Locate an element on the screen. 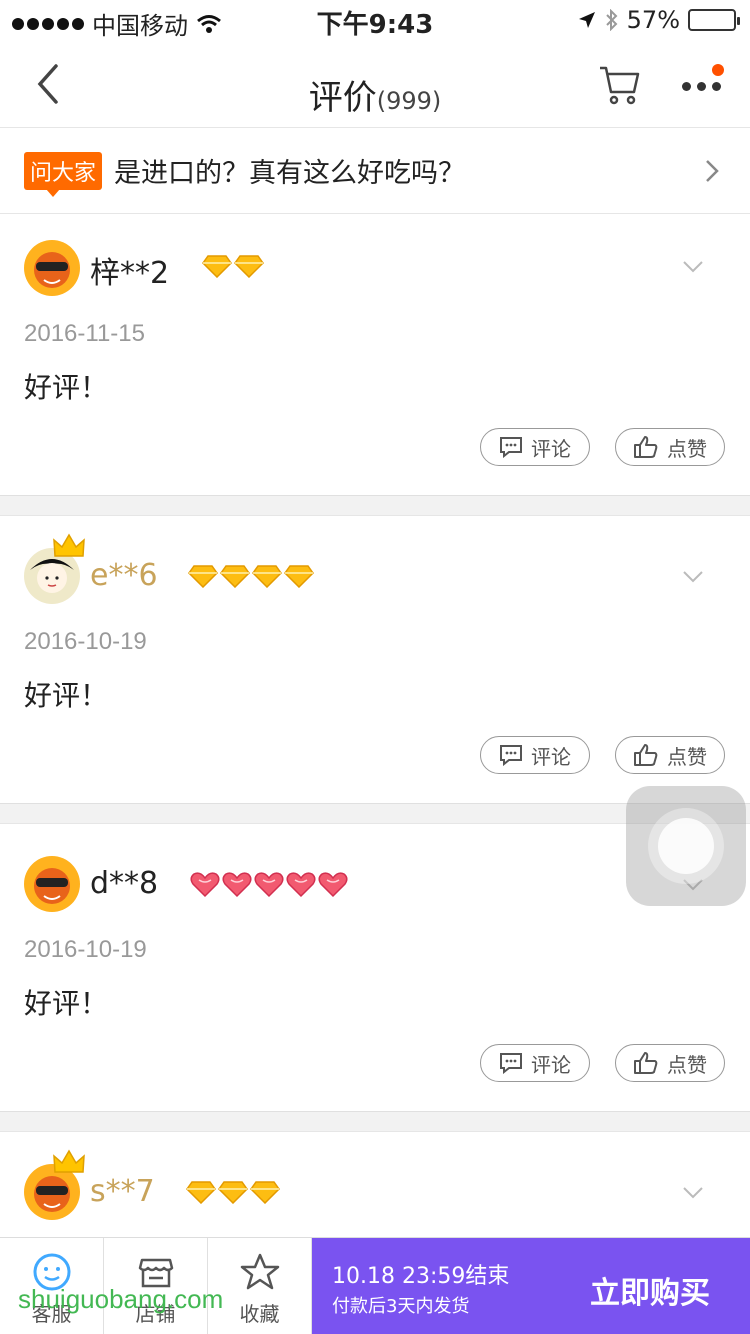  ask-question: 是进口的？真有这么好吃吗？ is located at coordinates (290, 173).